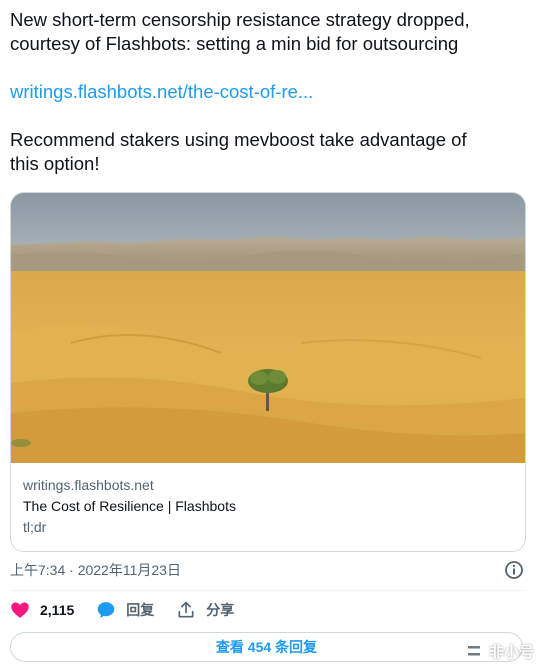 The height and width of the screenshot is (668, 540). I want to click on share-icon, so click(186, 609).